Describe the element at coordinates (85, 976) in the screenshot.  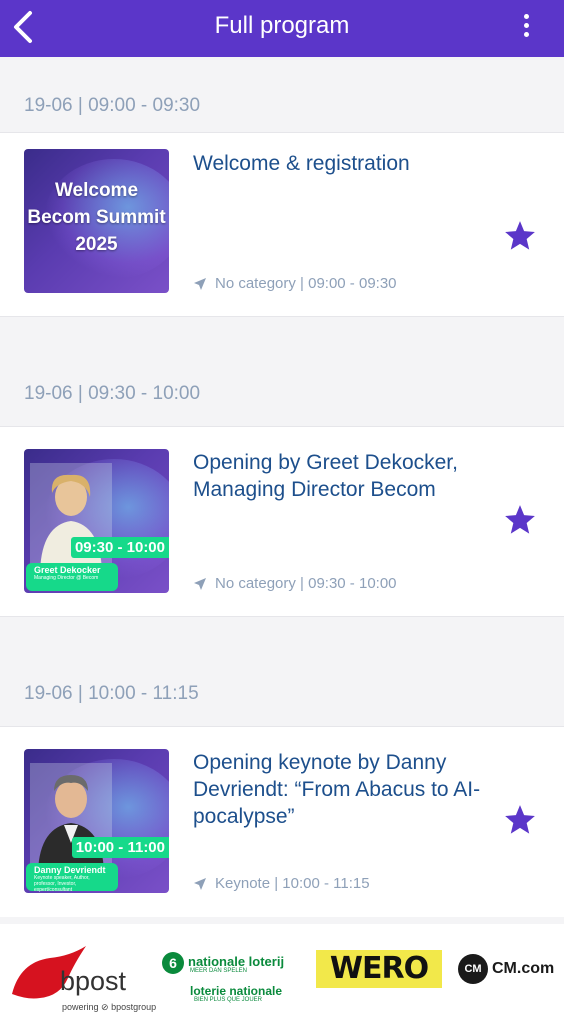
I see `sponsor-bpost: bpost powering ⊘ bpostgroup` at that location.